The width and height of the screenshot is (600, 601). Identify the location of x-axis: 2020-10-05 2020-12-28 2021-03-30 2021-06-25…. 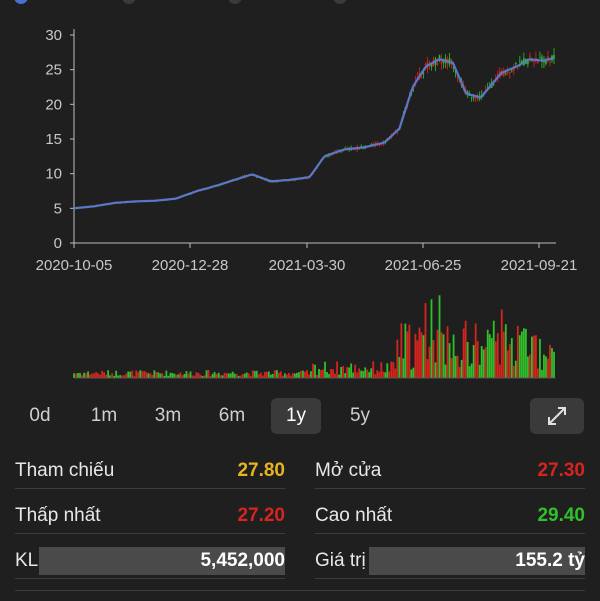
(307, 258).